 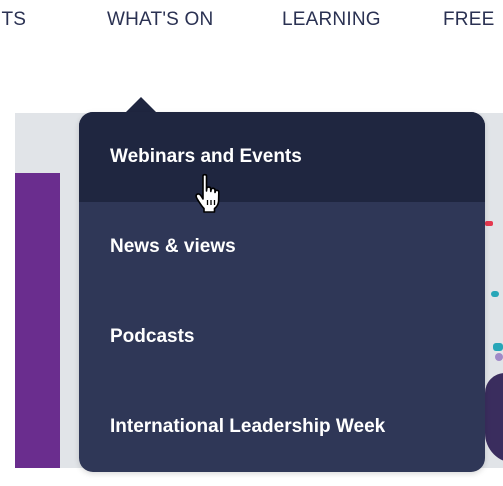 What do you see at coordinates (206, 156) in the screenshot?
I see `menu-item-label: Webinars and Events` at bounding box center [206, 156].